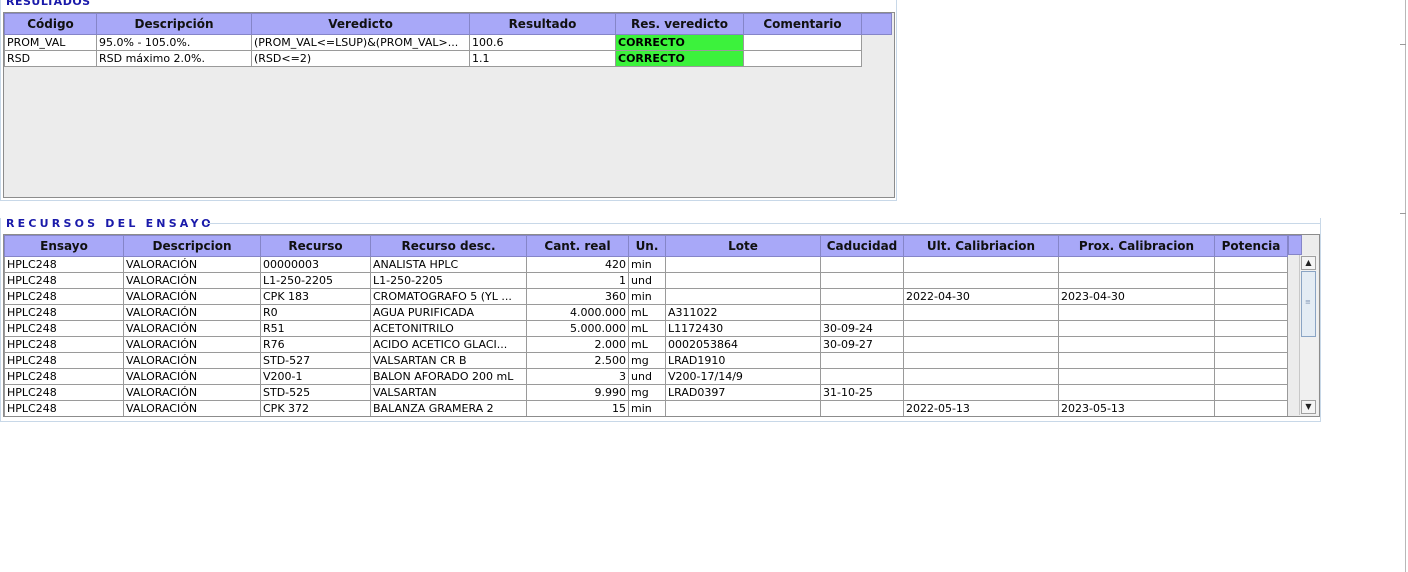  I want to click on recursos-cell-cant-real: 9.990, so click(577, 392).